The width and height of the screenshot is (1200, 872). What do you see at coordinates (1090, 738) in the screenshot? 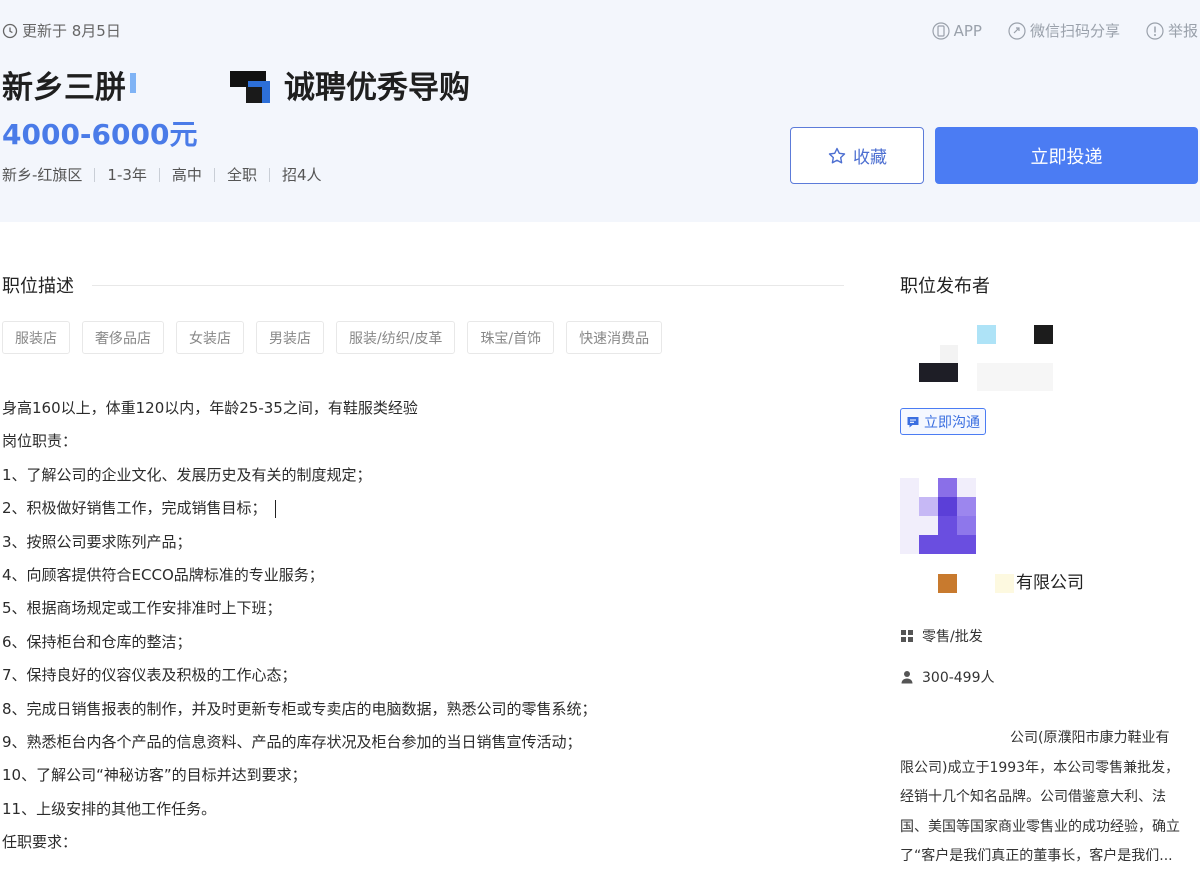
I see `intro-line: 公司(原濮阳市康力鞋业有` at bounding box center [1090, 738].